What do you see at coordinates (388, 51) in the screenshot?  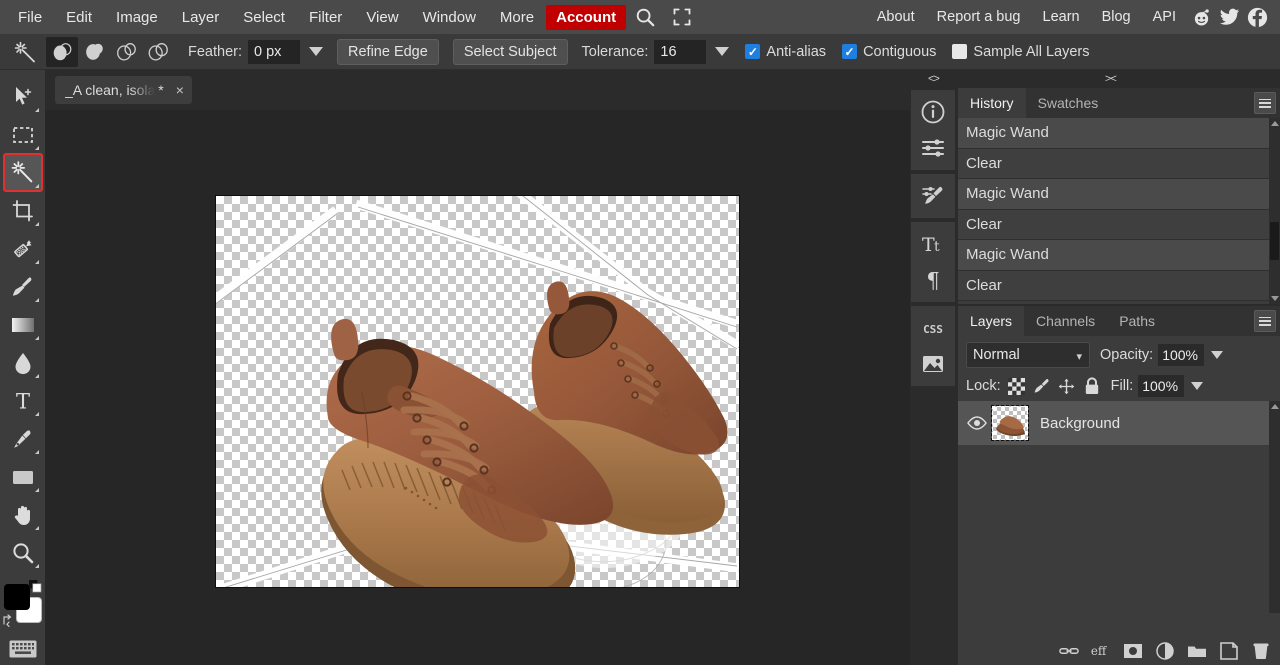 I see `refine-edge-button: Refine Edge` at bounding box center [388, 51].